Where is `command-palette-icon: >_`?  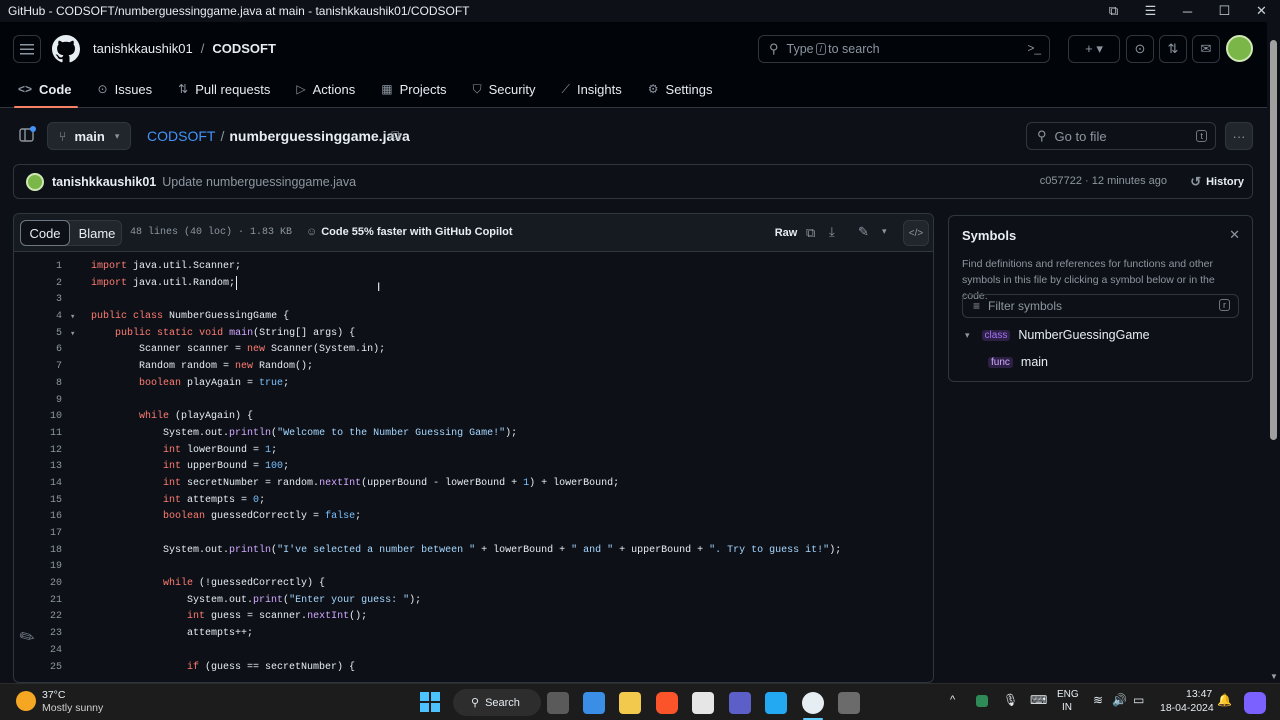
command-palette-icon: >_ is located at coordinates (1034, 48).